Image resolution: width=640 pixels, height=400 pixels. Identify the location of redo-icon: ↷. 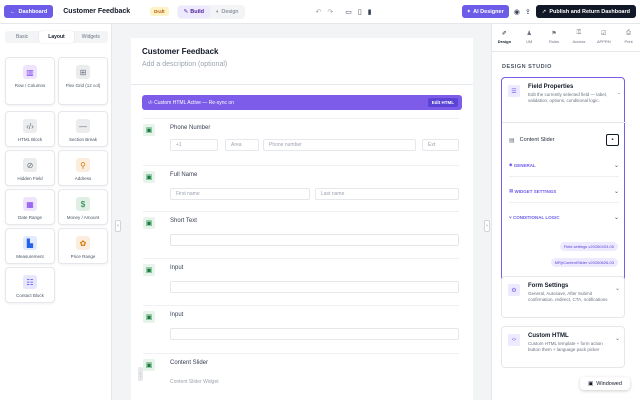
(330, 12).